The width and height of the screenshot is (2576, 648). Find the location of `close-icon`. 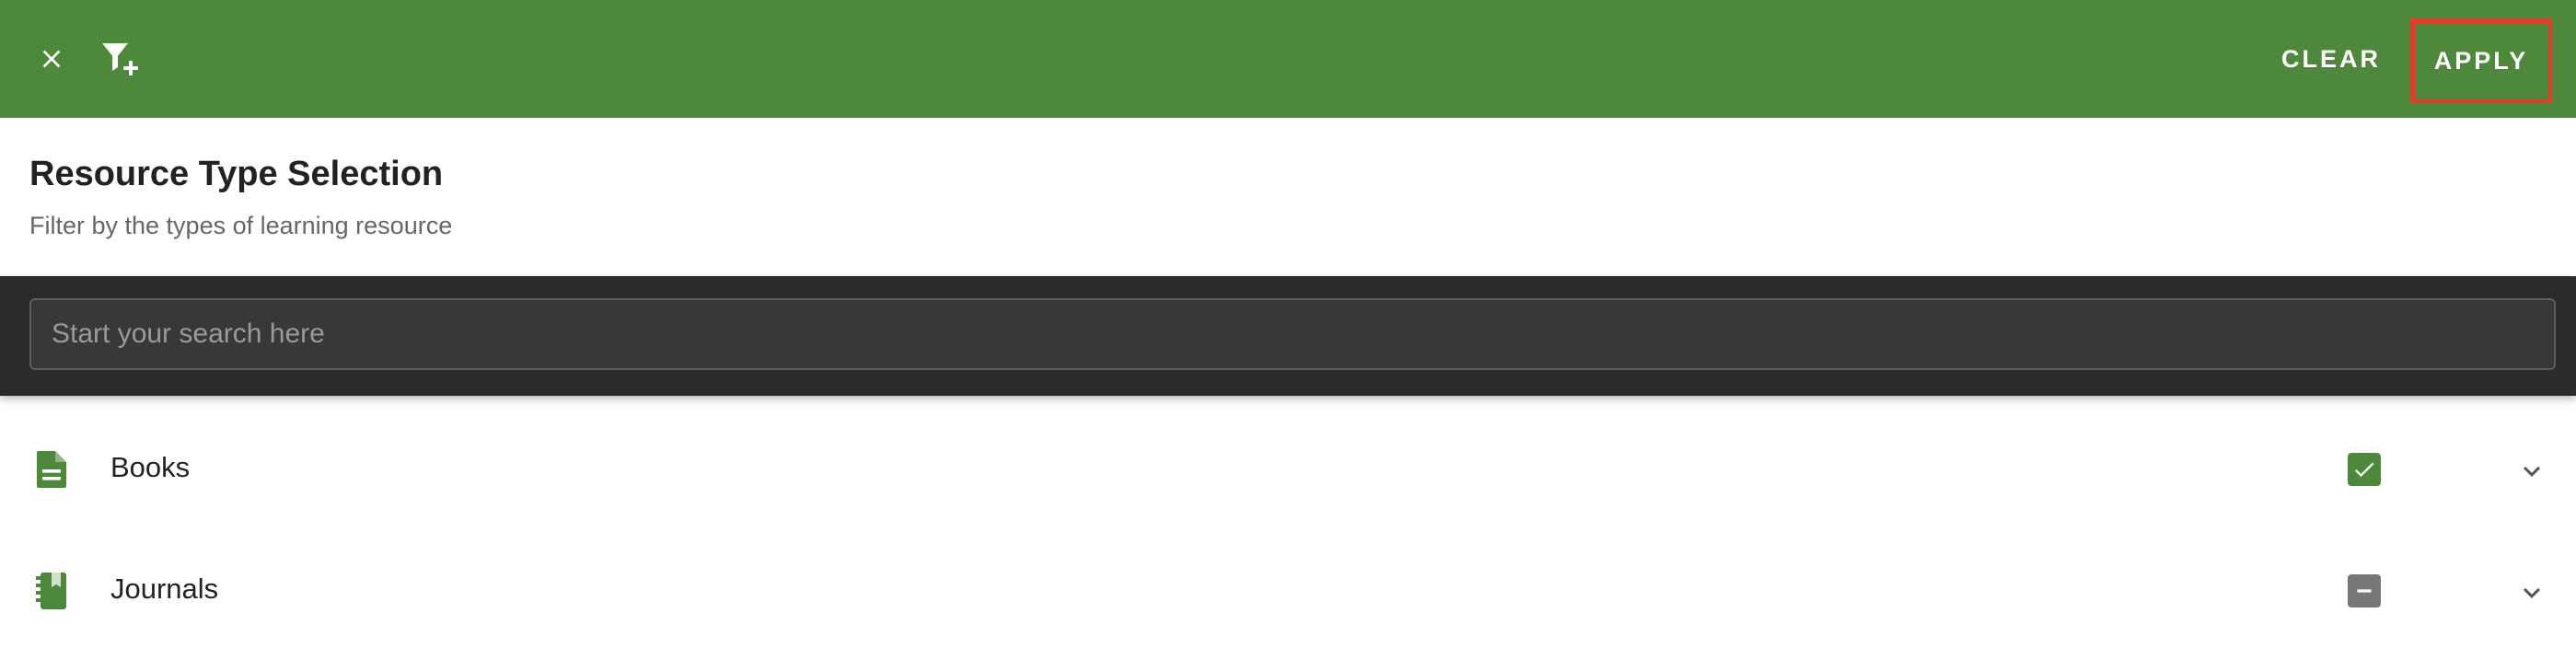

close-icon is located at coordinates (51, 59).